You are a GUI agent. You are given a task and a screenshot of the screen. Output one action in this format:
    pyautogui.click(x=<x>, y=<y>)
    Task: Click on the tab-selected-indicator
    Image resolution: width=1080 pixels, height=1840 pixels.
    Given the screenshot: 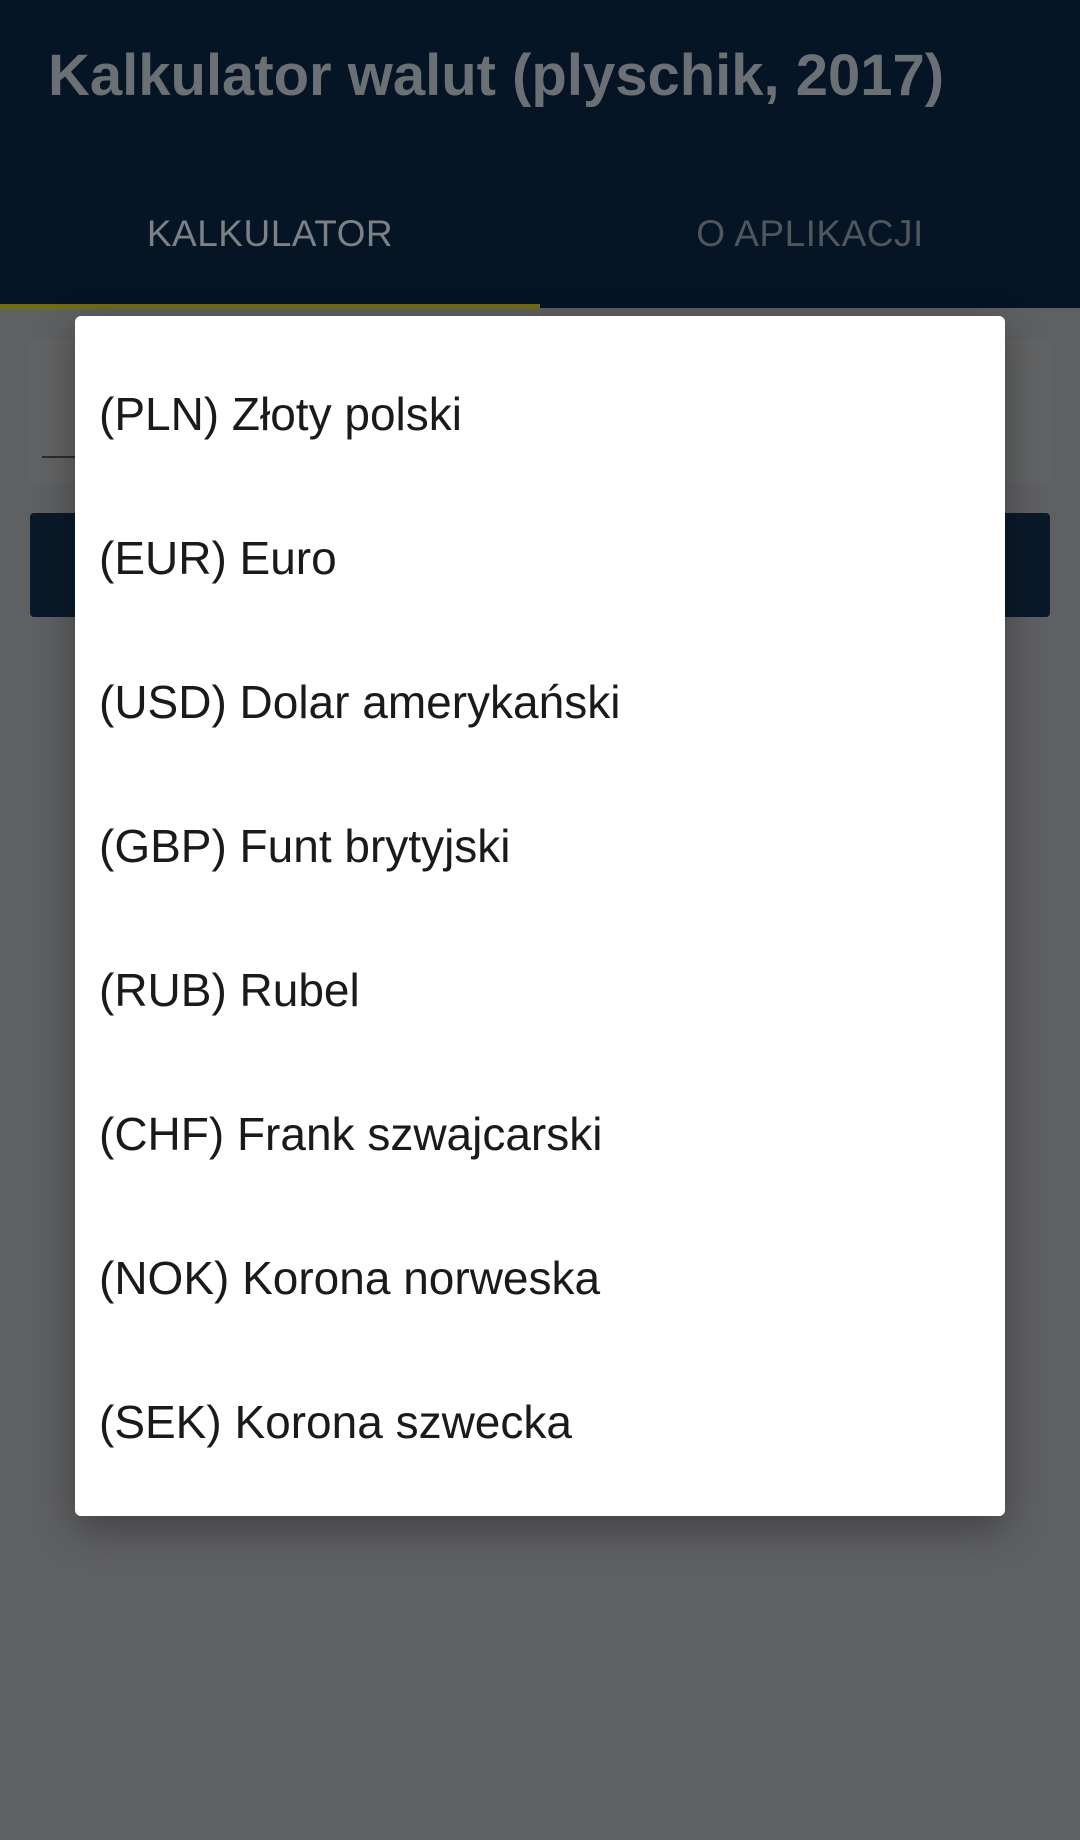 What is the action you would take?
    pyautogui.click(x=270, y=307)
    